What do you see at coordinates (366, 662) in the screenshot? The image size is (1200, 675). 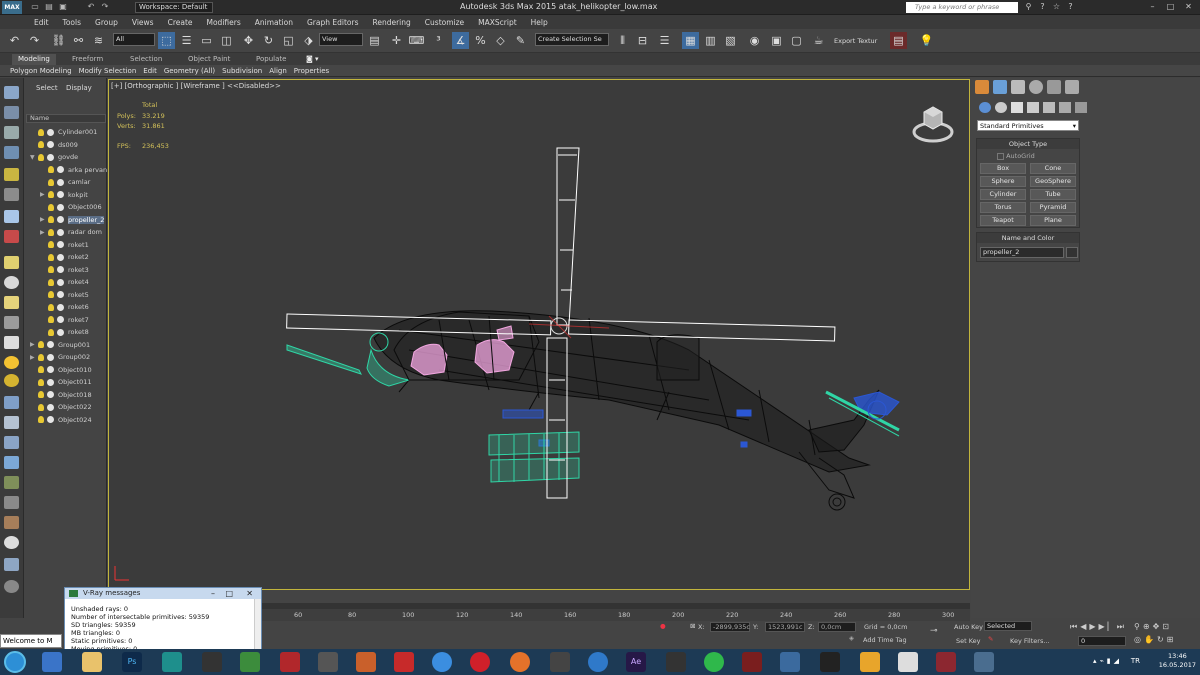 I see `swirl-icon` at bounding box center [366, 662].